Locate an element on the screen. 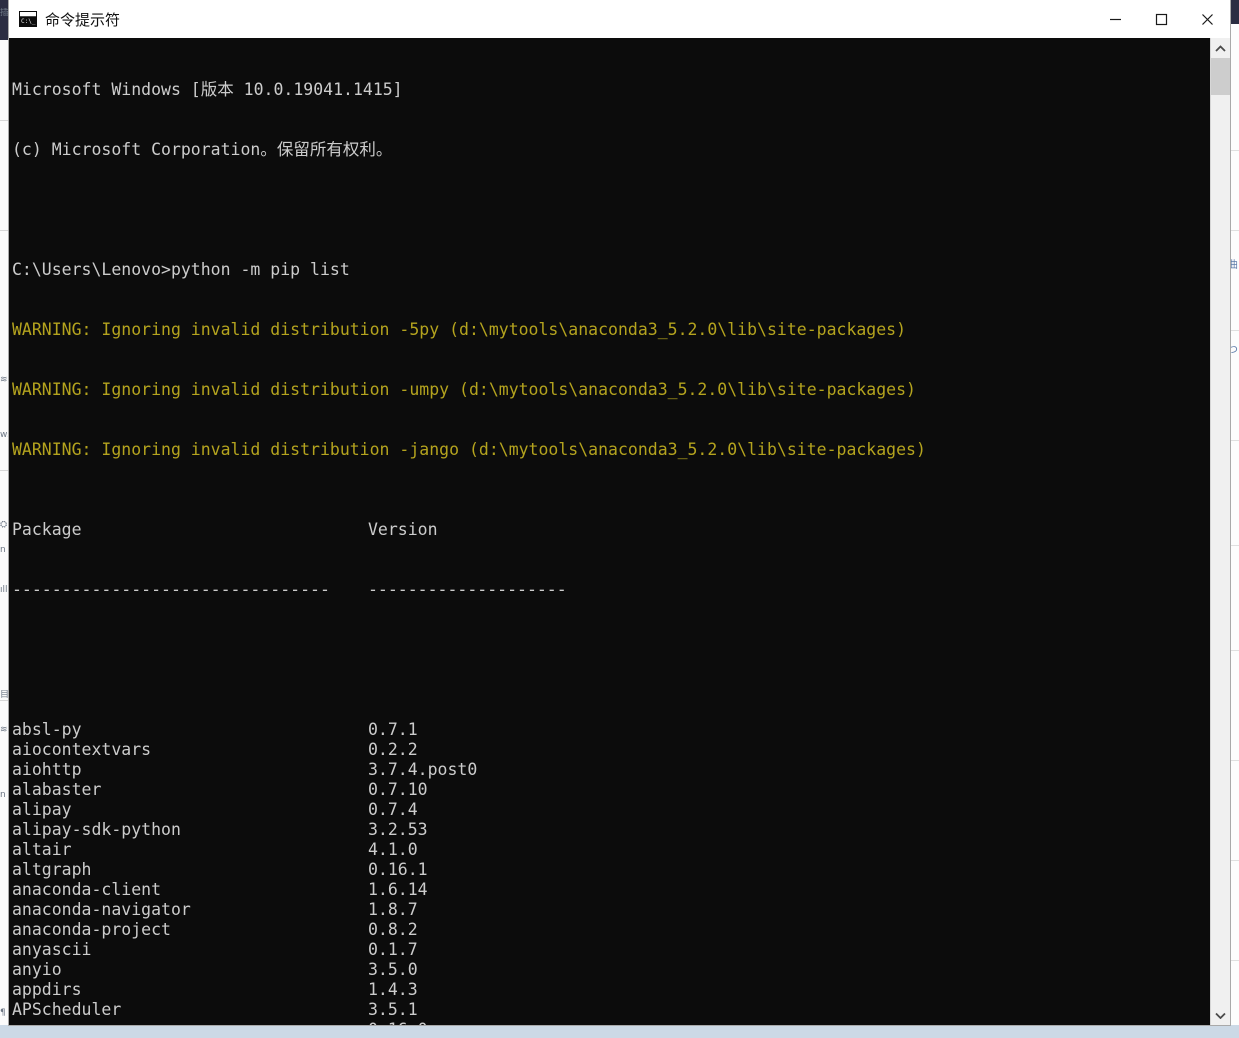 This screenshot has width=1239, height=1038. banner-line: Microsoft Windows [版本 10.0.19041.1415] is located at coordinates (207, 89).